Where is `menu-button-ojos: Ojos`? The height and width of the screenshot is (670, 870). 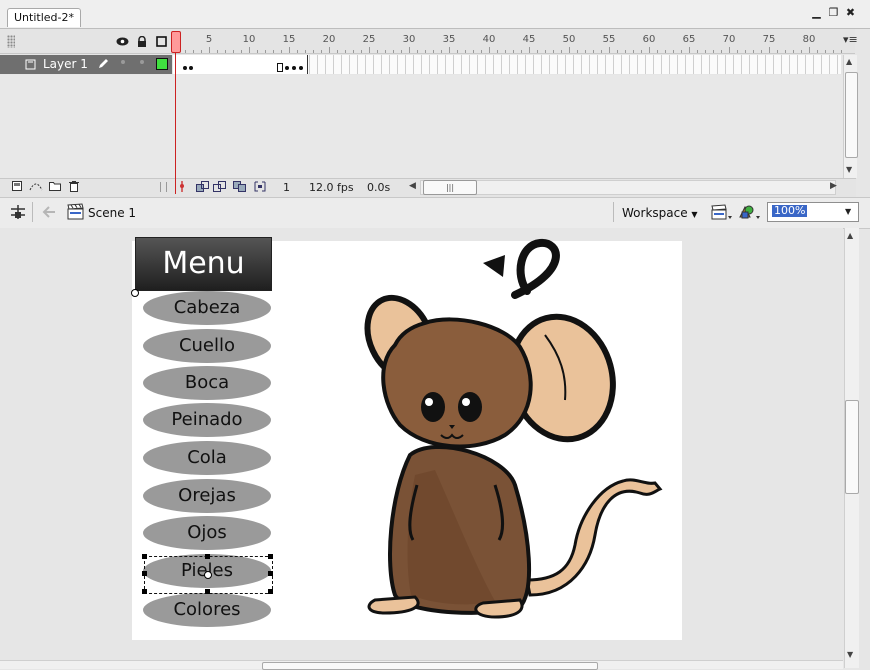 menu-button-ojos: Ojos is located at coordinates (207, 533).